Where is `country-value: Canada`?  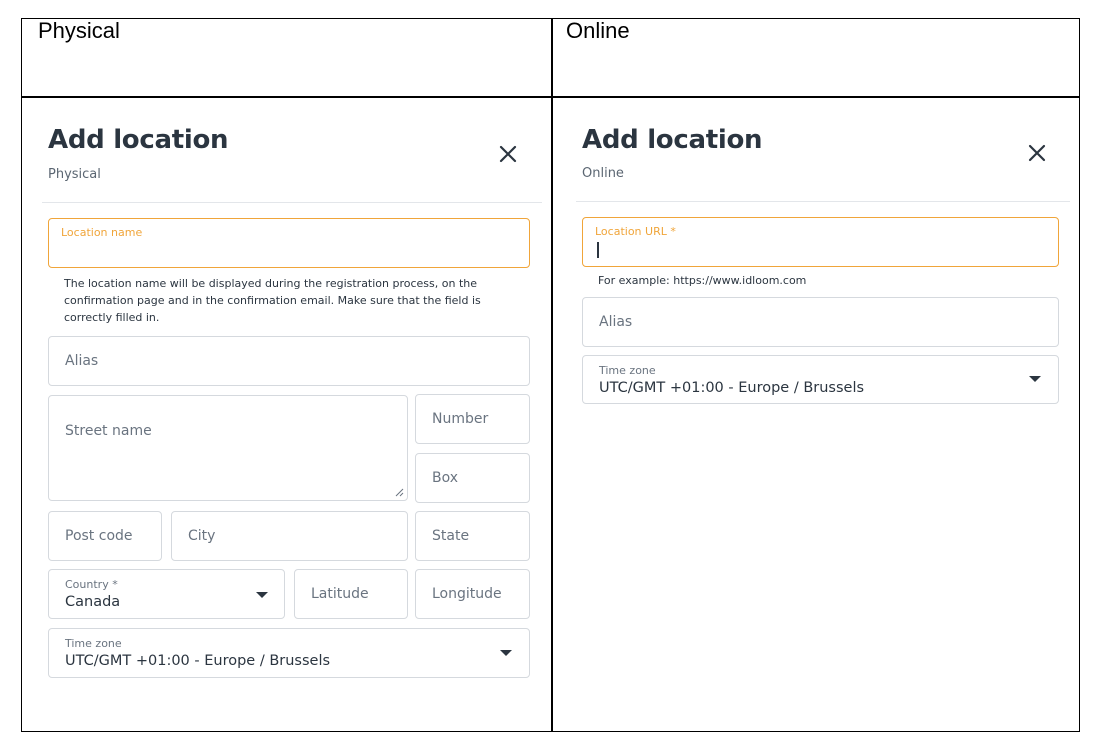
country-value: Canada is located at coordinates (93, 602).